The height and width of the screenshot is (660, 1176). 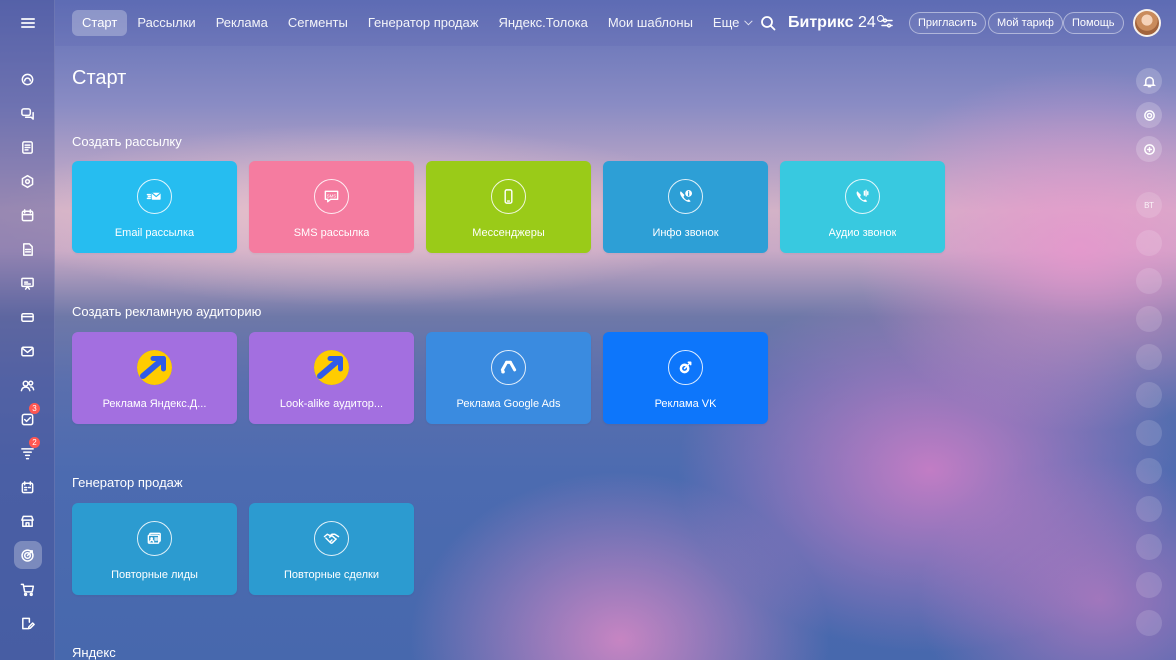 I want to click on sidebar-item-cart, so click(x=27, y=589).